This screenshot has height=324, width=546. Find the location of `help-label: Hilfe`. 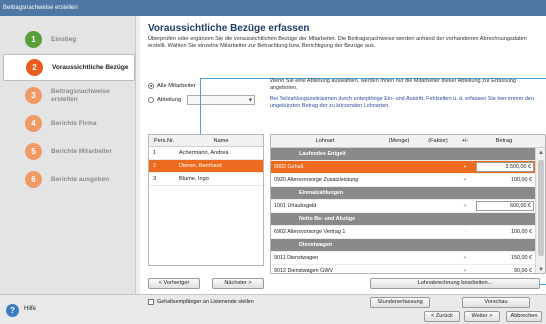

help-label: Hilfe is located at coordinates (30, 309).